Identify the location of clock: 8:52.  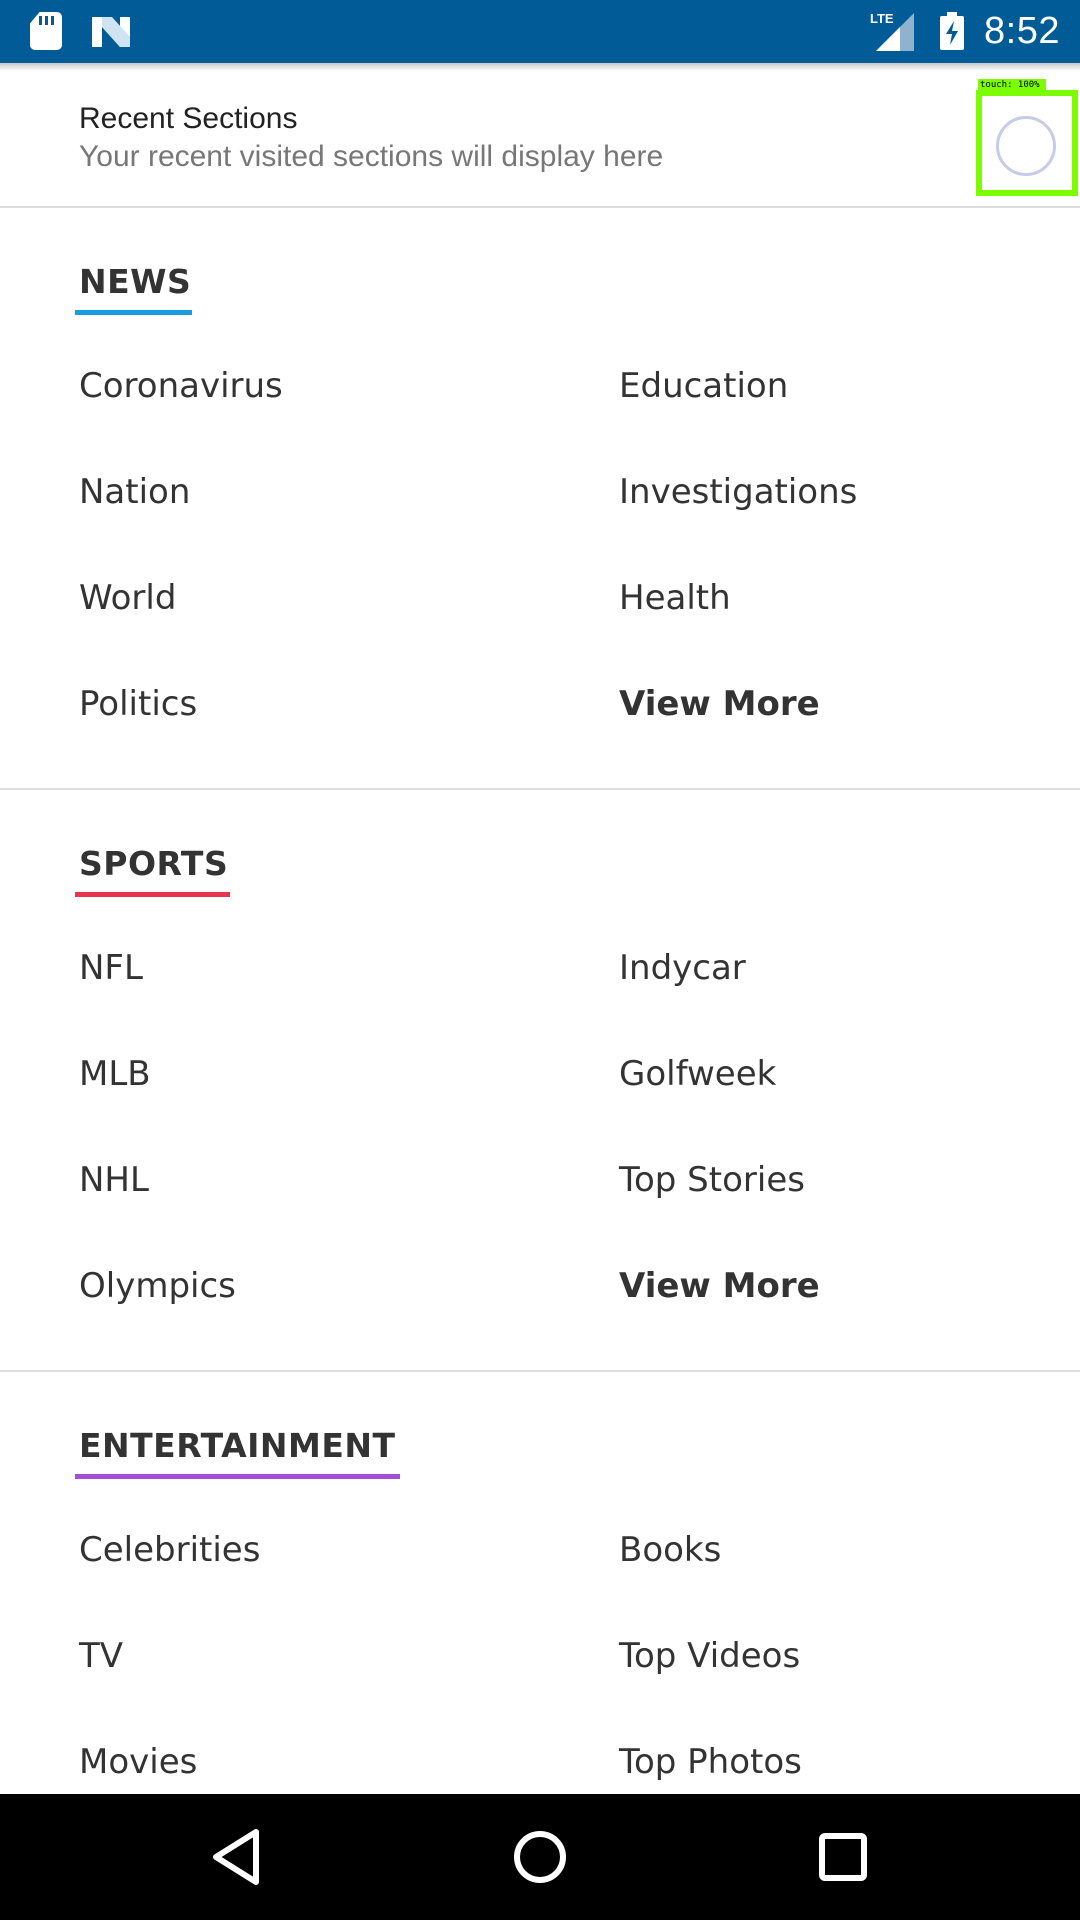
(1022, 30).